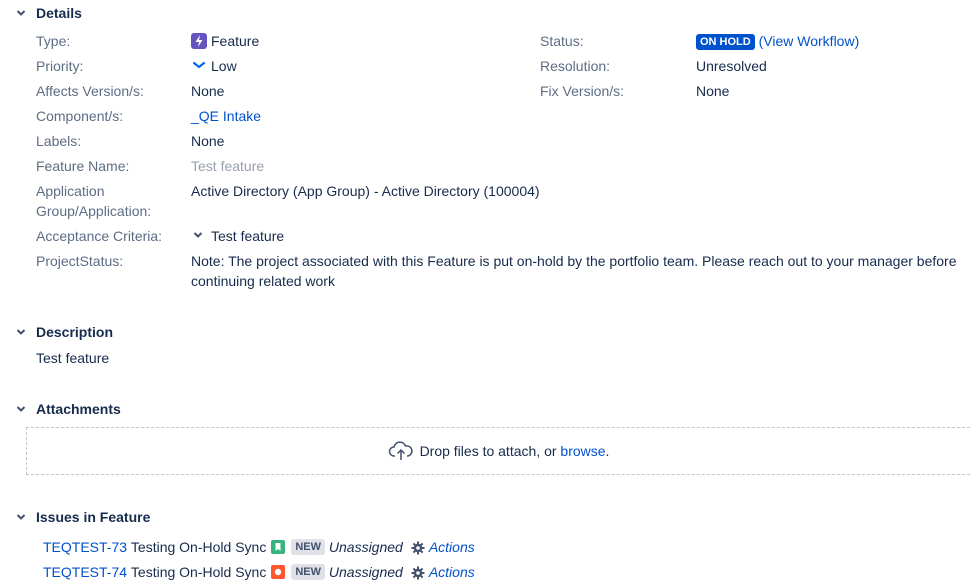 The image size is (971, 588). I want to click on acceptance-criteria-value: Test feature, so click(237, 236).